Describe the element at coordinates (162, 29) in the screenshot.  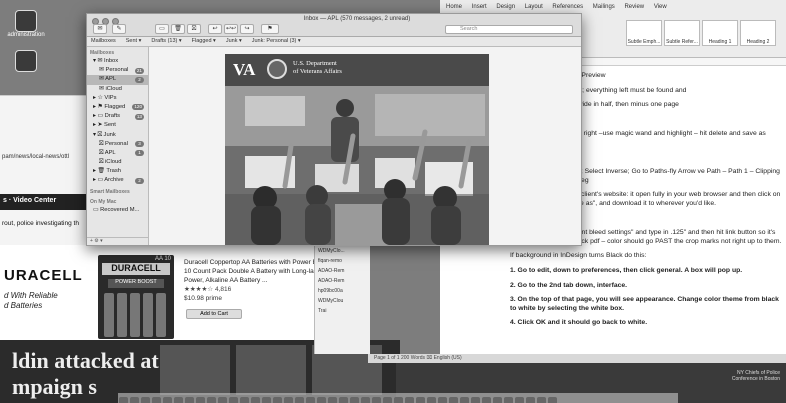
I see `archive-icon: ▭` at that location.